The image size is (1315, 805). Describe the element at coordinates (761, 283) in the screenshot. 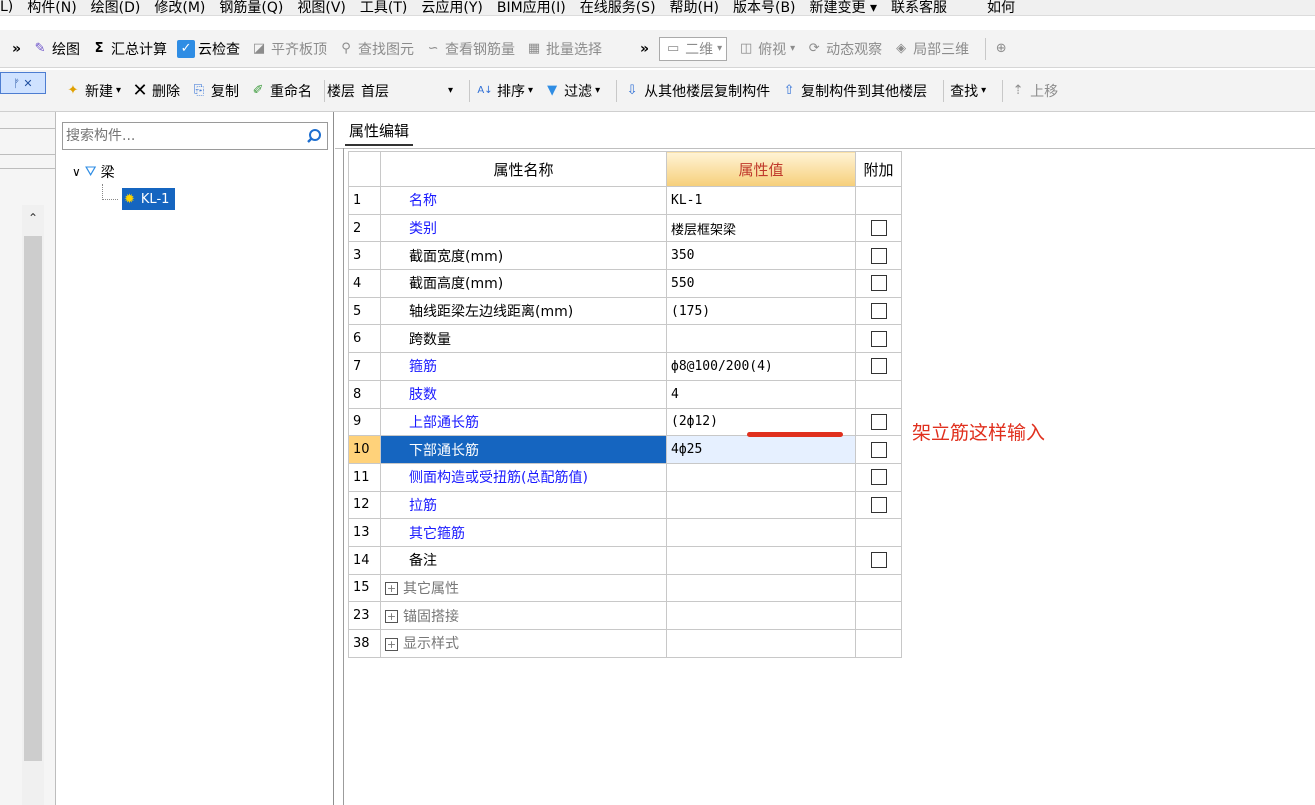

I see `property-value: 550` at that location.